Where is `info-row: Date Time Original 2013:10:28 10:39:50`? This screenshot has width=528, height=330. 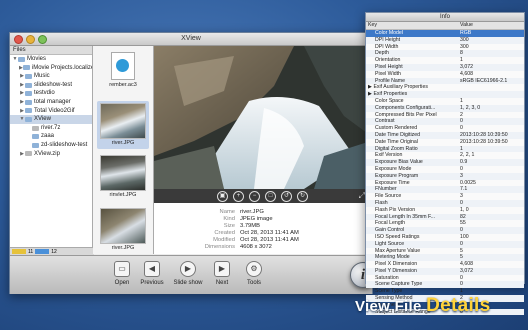 info-row: Date Time Original 2013:10:28 10:39:50 is located at coordinates (445, 142).